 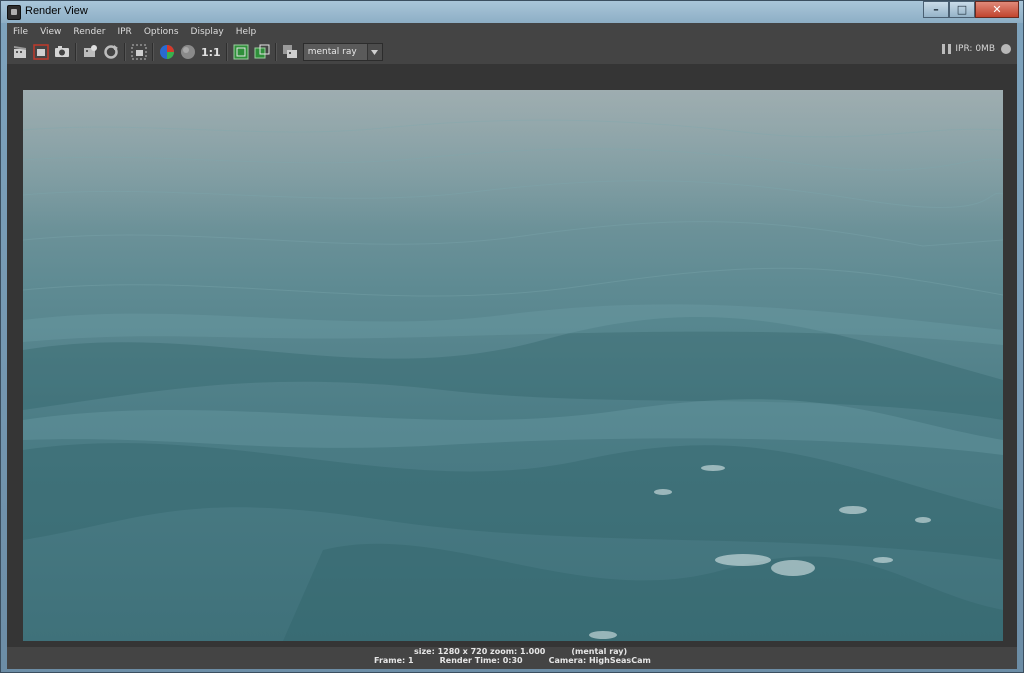 I want to click on remove-image-icon, so click(x=262, y=52).